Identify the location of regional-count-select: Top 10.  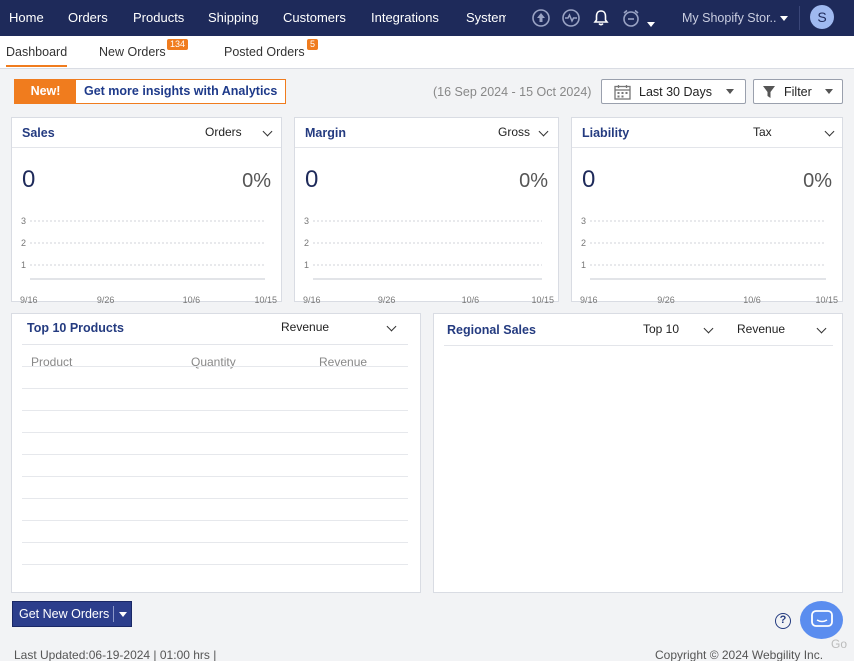
(661, 329).